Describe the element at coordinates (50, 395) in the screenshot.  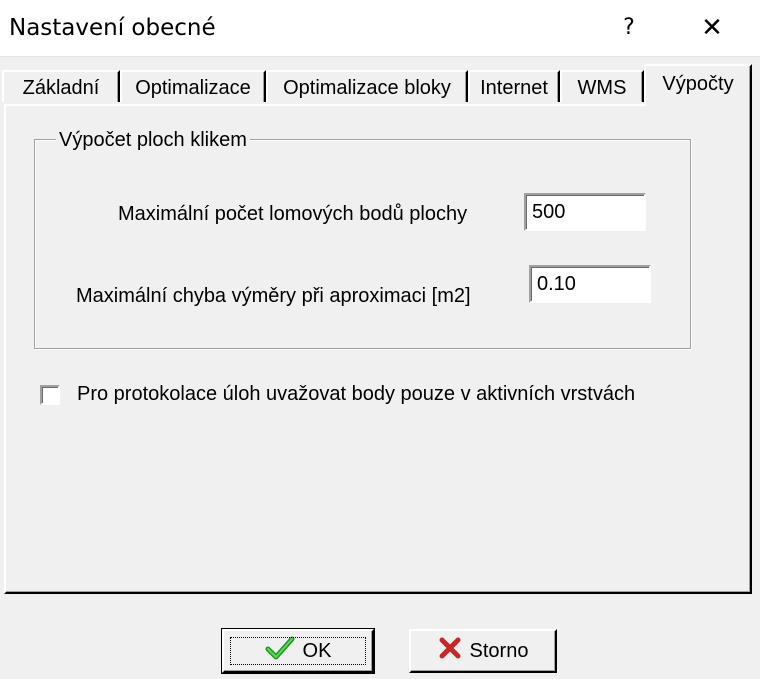
I see `active-layers-checkbox` at that location.